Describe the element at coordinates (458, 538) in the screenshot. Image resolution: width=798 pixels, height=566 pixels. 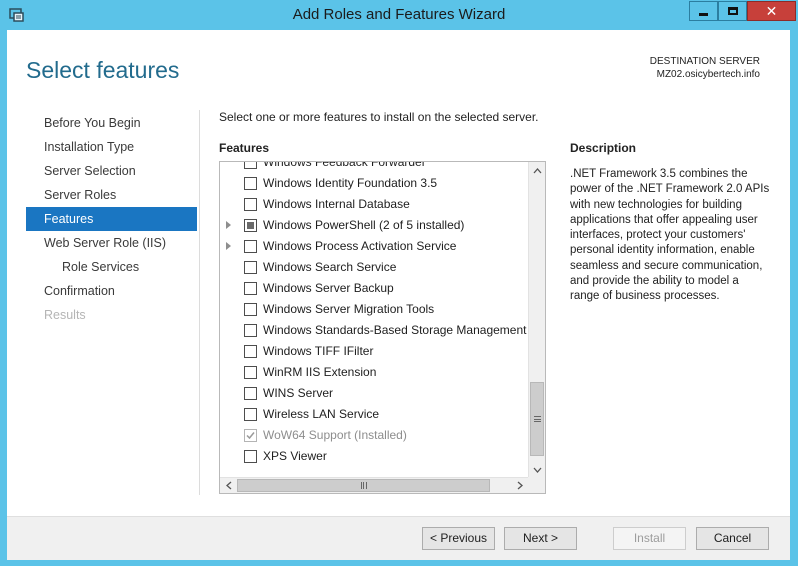
I see `previous-button: < Previous` at that location.